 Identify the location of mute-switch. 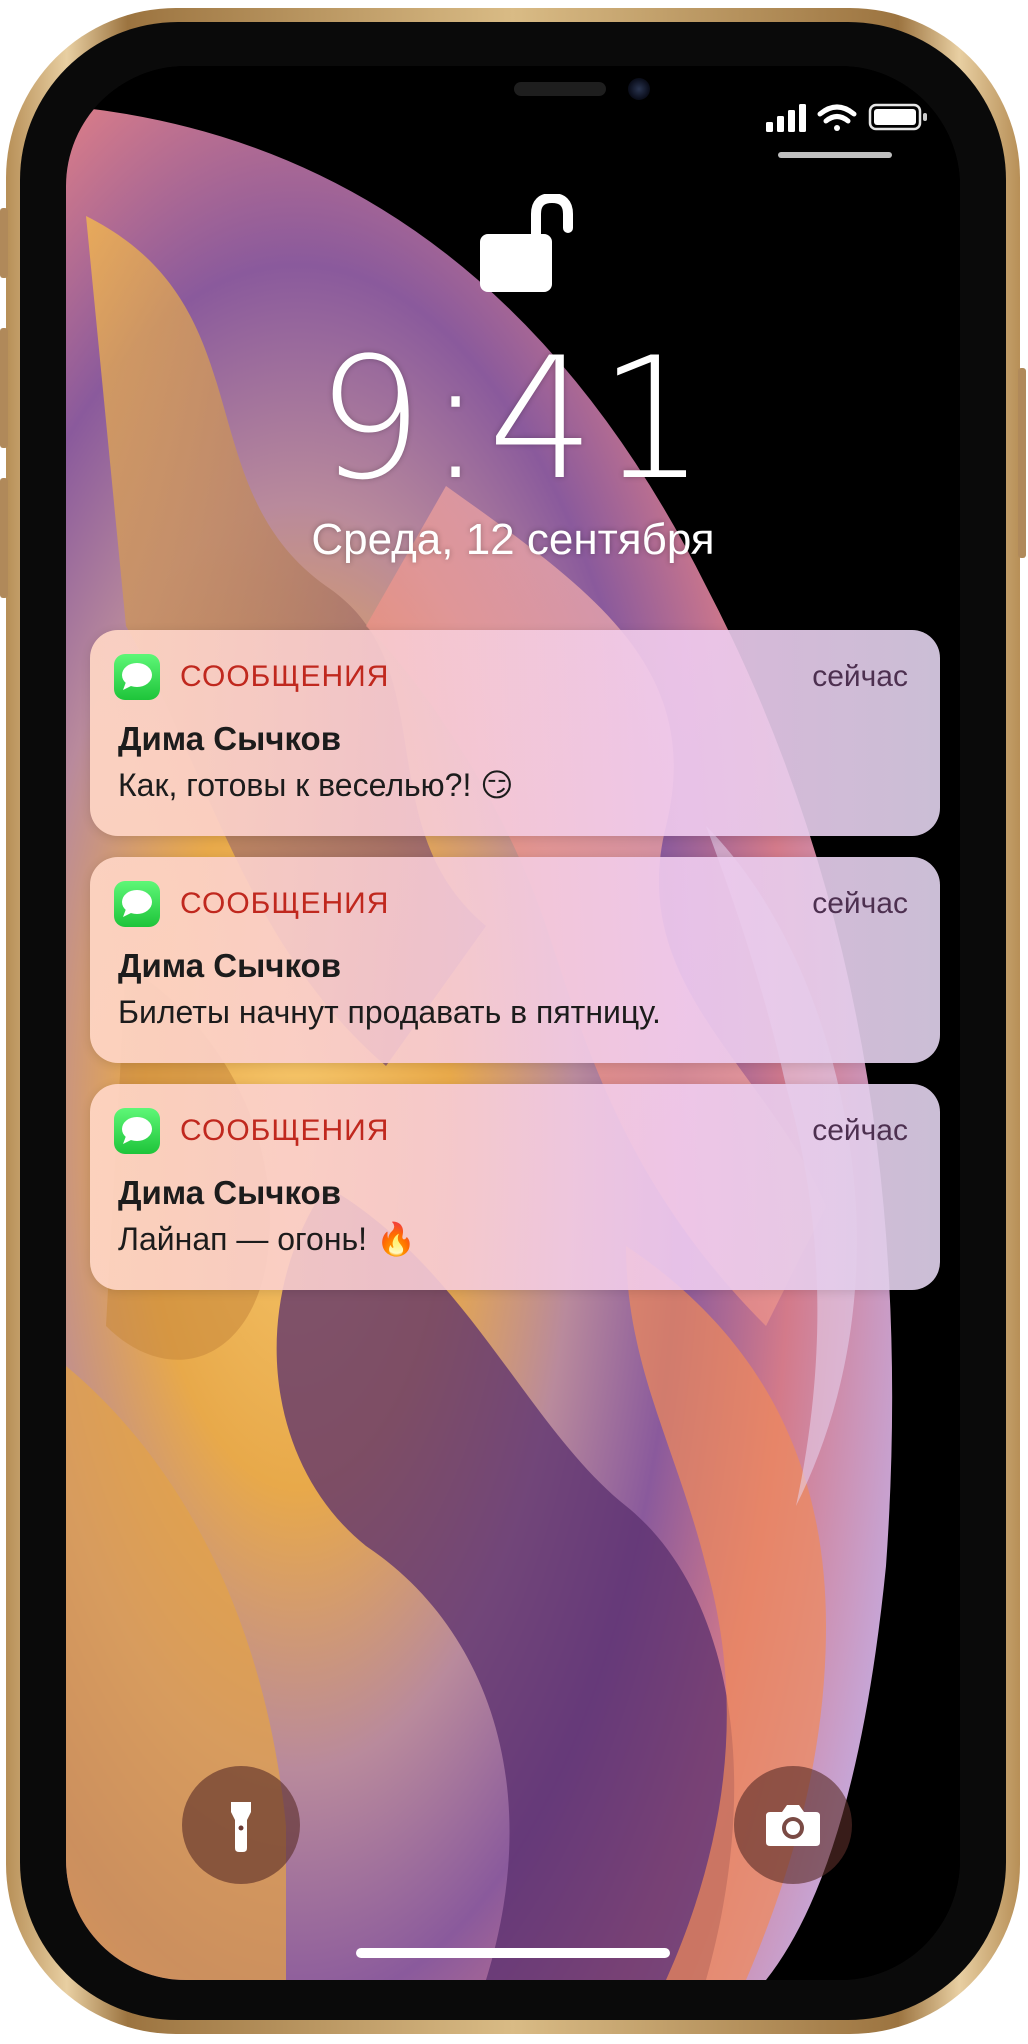
(4, 243).